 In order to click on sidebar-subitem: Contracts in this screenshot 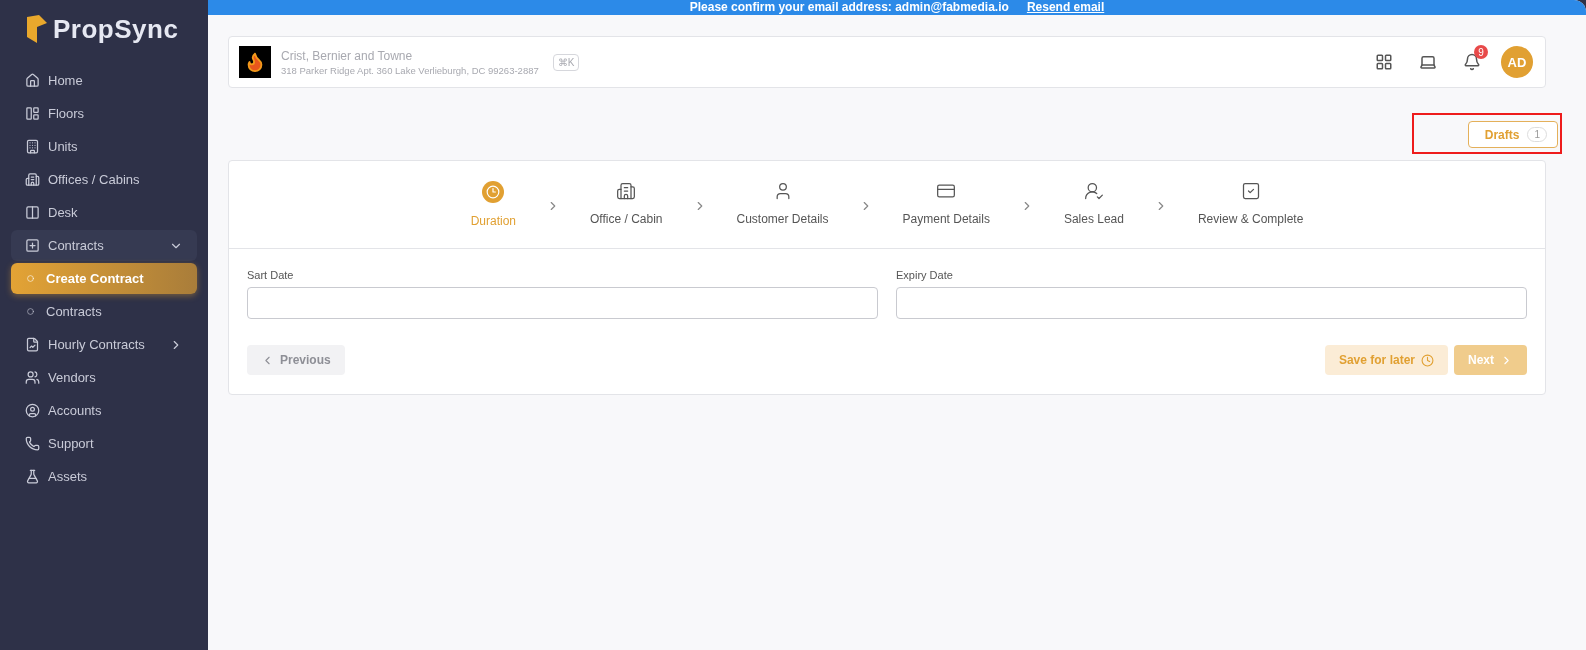, I will do `click(104, 311)`.